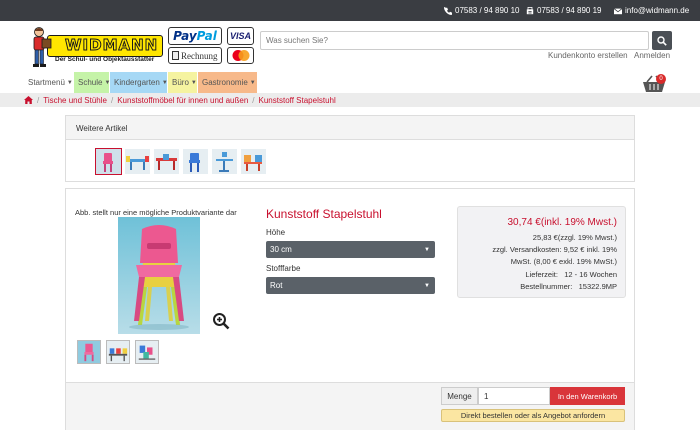 The width and height of the screenshot is (700, 438). I want to click on quantity-label: Menge, so click(459, 396).